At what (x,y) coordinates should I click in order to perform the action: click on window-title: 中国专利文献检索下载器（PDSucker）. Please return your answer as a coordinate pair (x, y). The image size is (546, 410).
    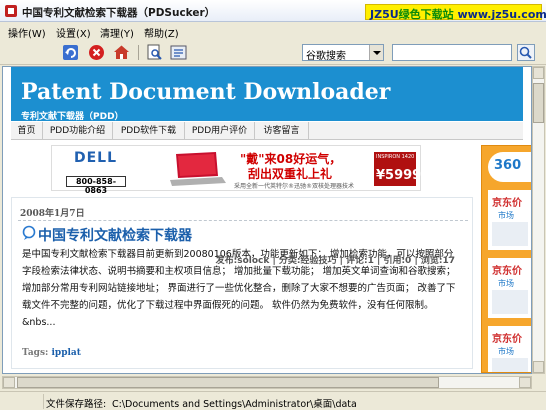
    Looking at the image, I should click on (119, 13).